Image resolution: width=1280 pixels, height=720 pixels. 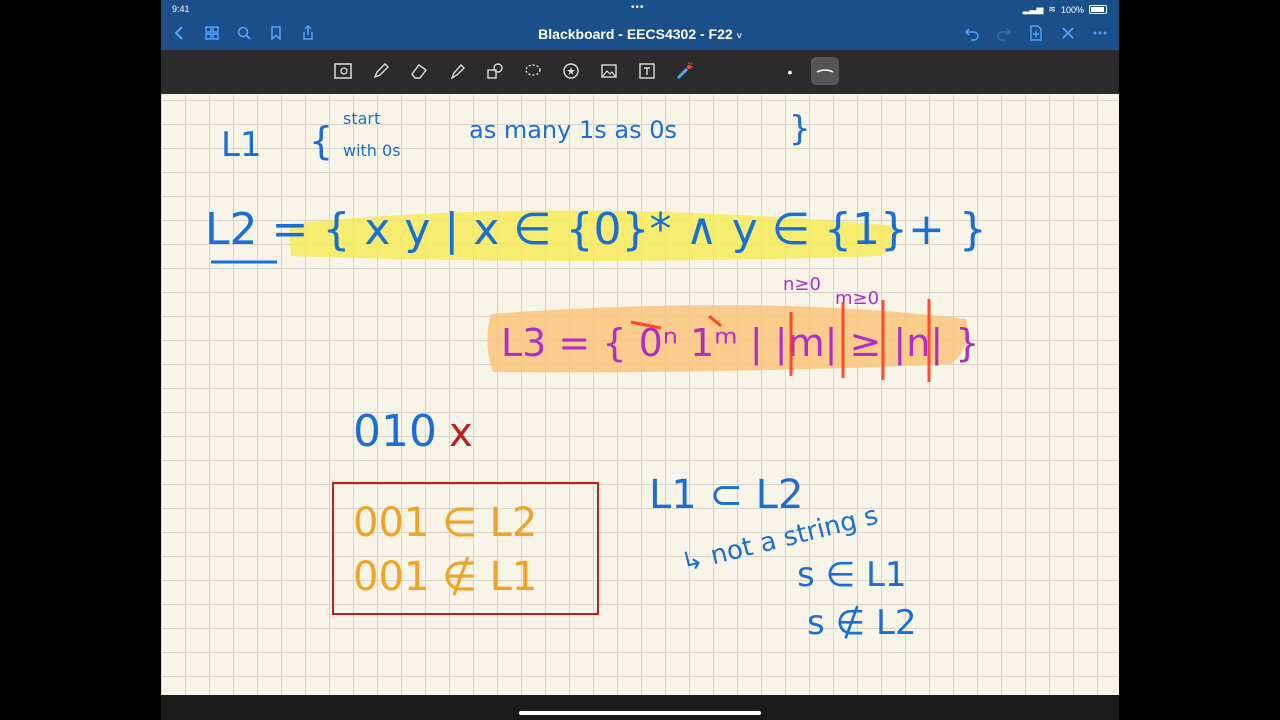 I want to click on shapes-icon, so click(x=495, y=71).